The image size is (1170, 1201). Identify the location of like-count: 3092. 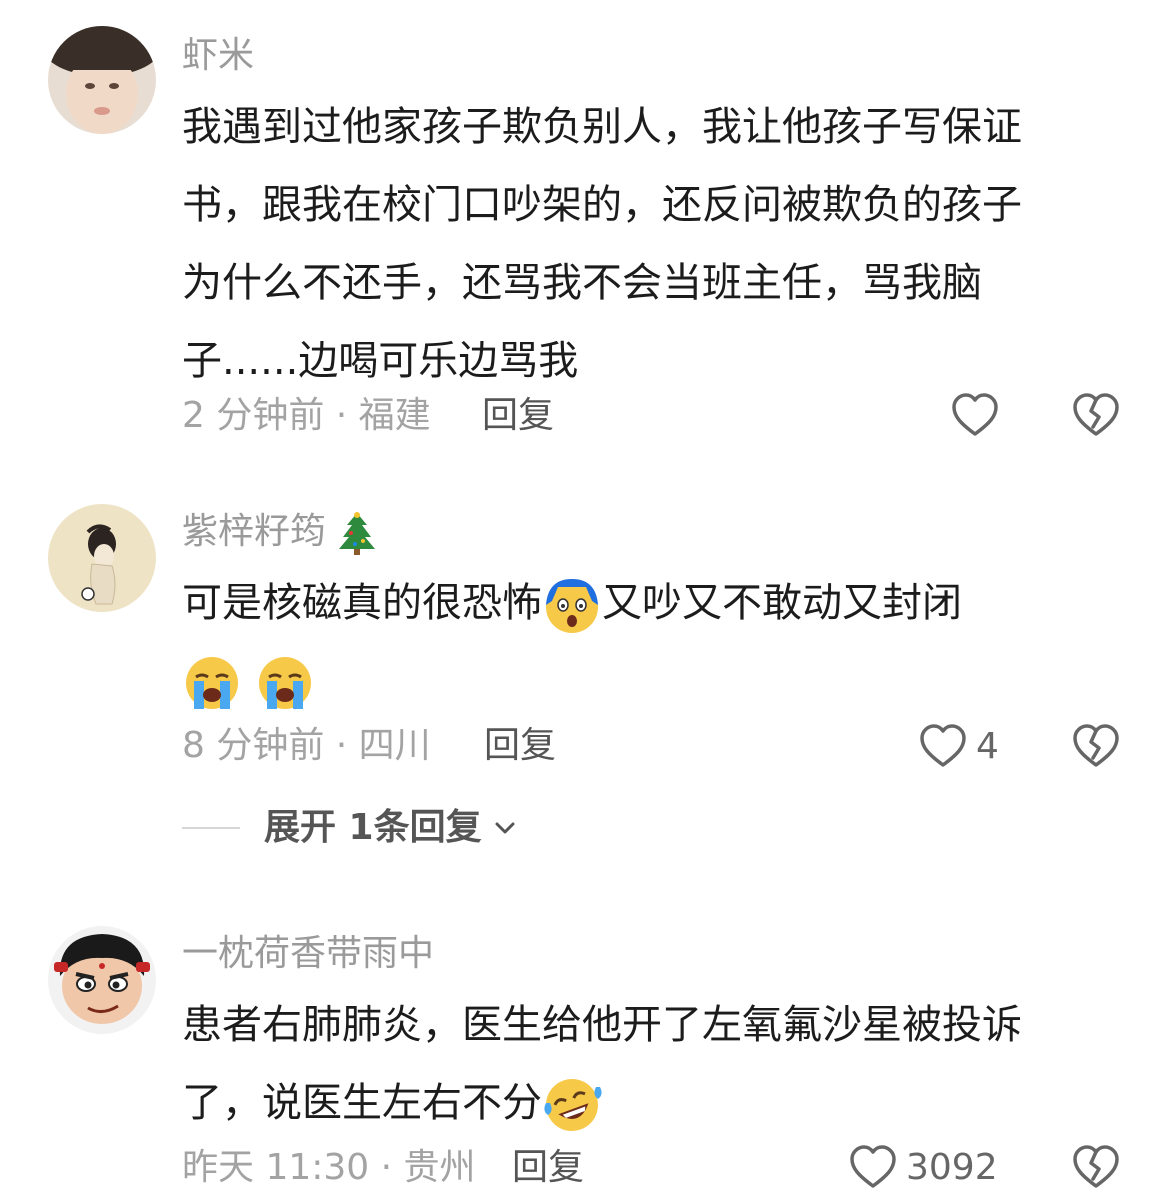
(952, 1167).